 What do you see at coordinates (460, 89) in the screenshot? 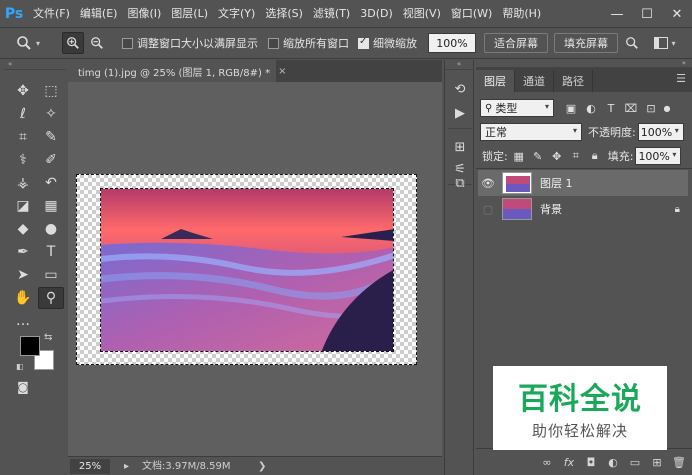
I see `history-icon: ⟲` at bounding box center [460, 89].